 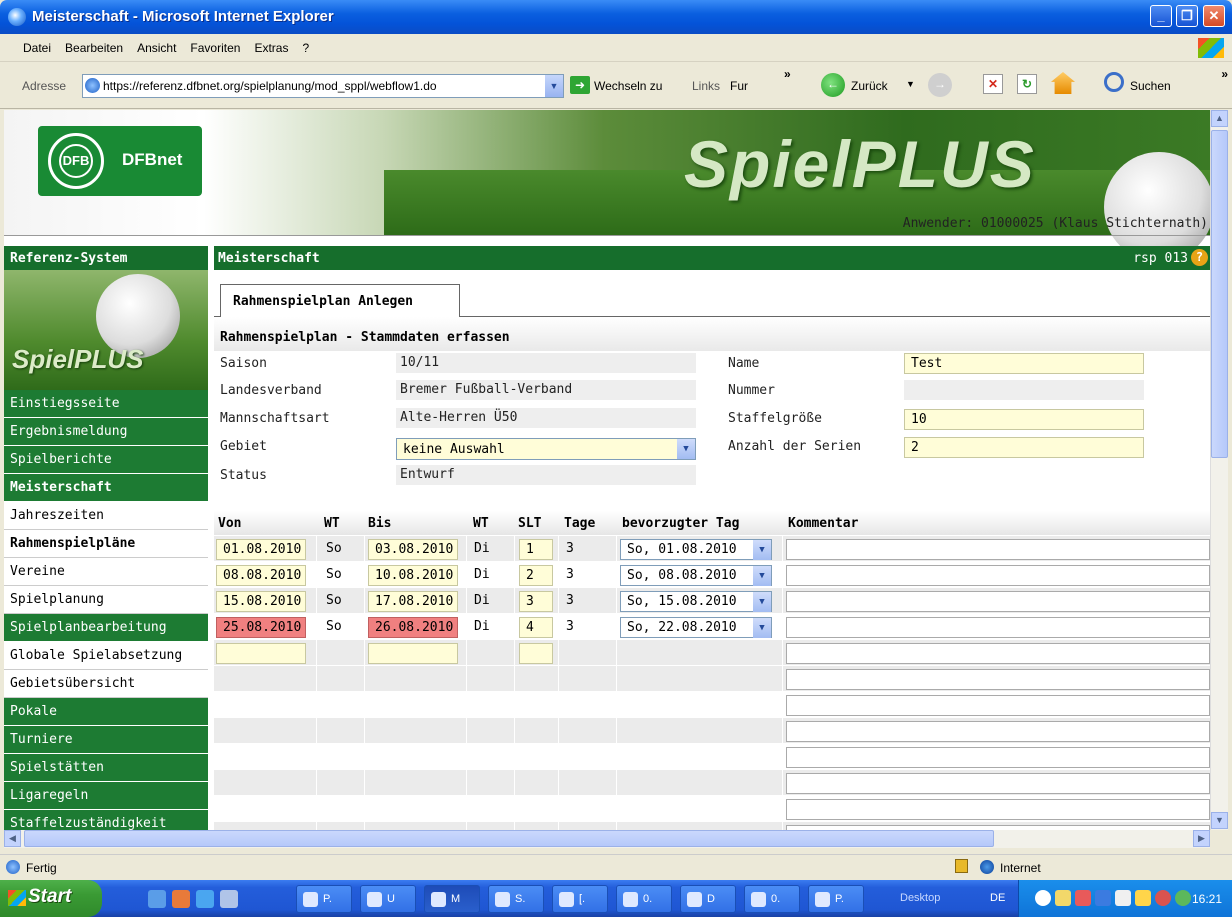 What do you see at coordinates (37, 48) in the screenshot?
I see `menu-datei: Datei` at bounding box center [37, 48].